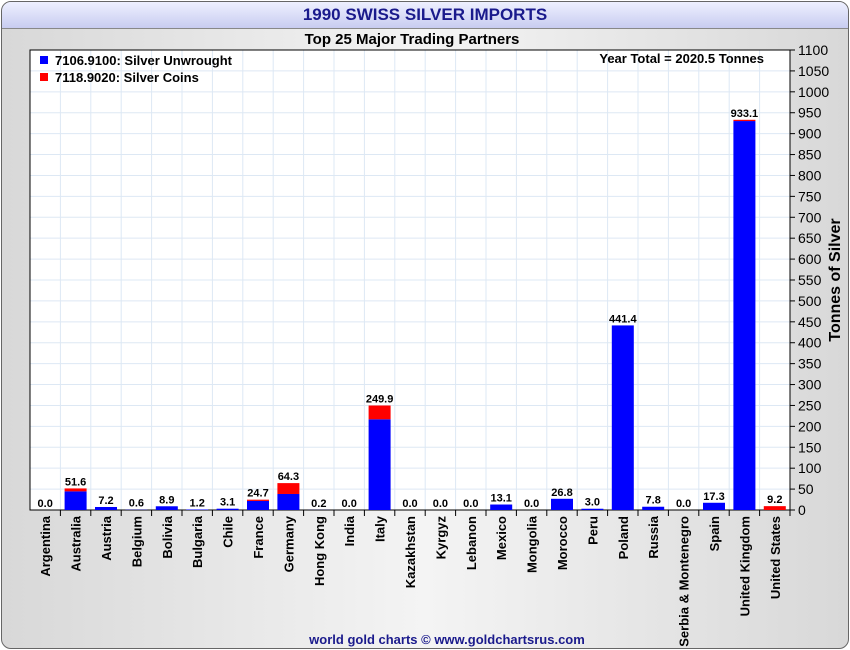 The height and width of the screenshot is (650, 850). I want to click on legend-label: 7118.9020: Silver Coins, so click(127, 77).